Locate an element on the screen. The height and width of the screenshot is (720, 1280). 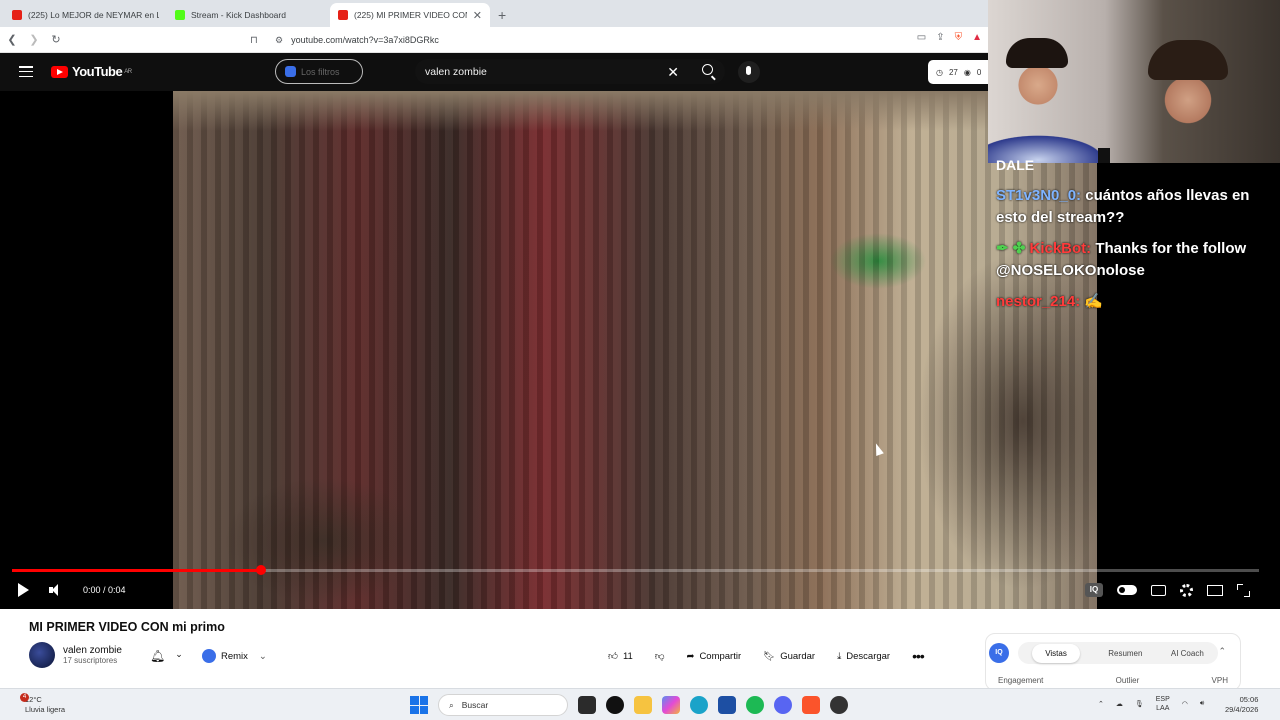
download-label: Descargar is located at coordinates (868, 656).